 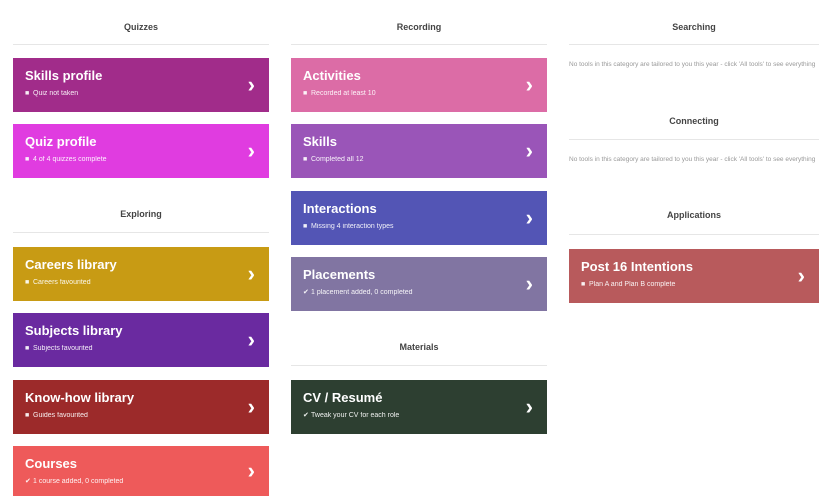 I want to click on card-status: ■ Recorded at least 10, so click(x=405, y=94).